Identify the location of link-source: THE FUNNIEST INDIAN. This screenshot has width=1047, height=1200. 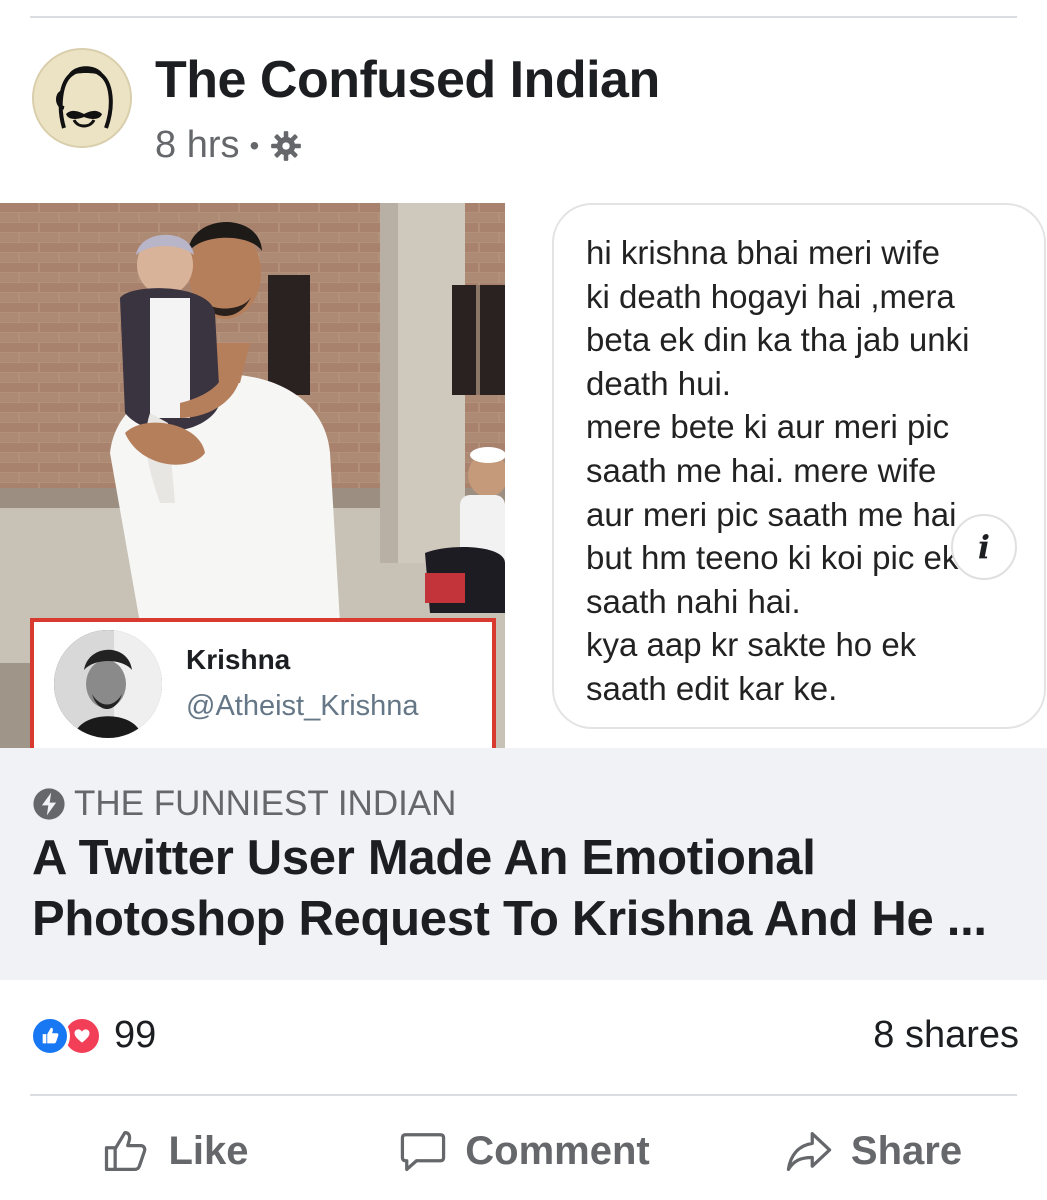
(244, 804).